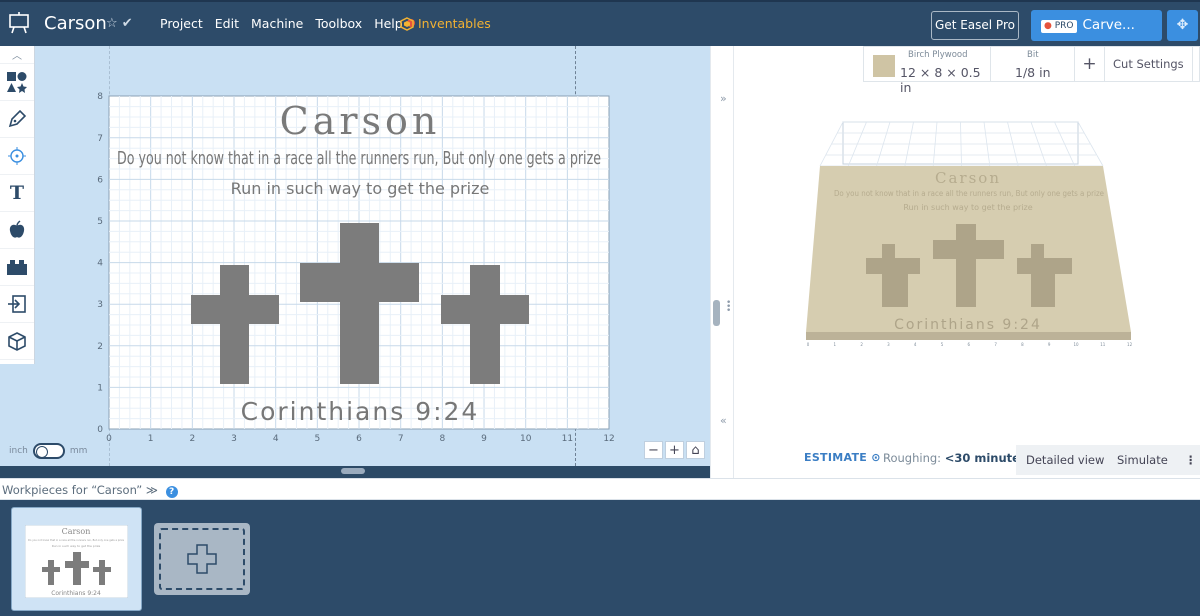 The height and width of the screenshot is (616, 1200). What do you see at coordinates (353, 471) in the screenshot?
I see `horizontal-scrollbar` at bounding box center [353, 471].